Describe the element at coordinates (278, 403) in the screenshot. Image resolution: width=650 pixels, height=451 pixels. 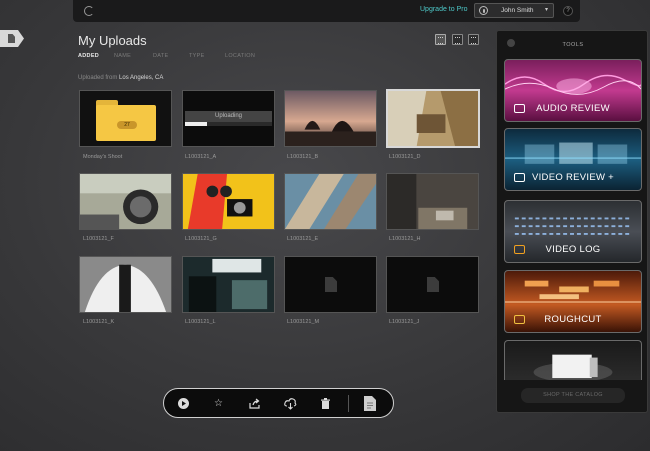
I see `action-toolbar: ☆` at that location.